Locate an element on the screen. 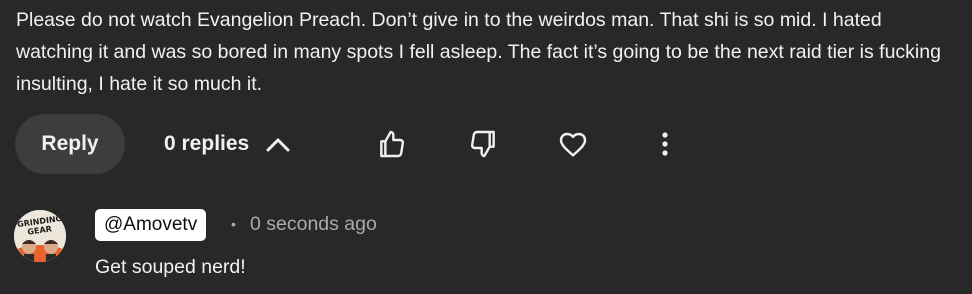 The height and width of the screenshot is (294, 972). reply-timestamp: 0 seconds ago is located at coordinates (313, 224).